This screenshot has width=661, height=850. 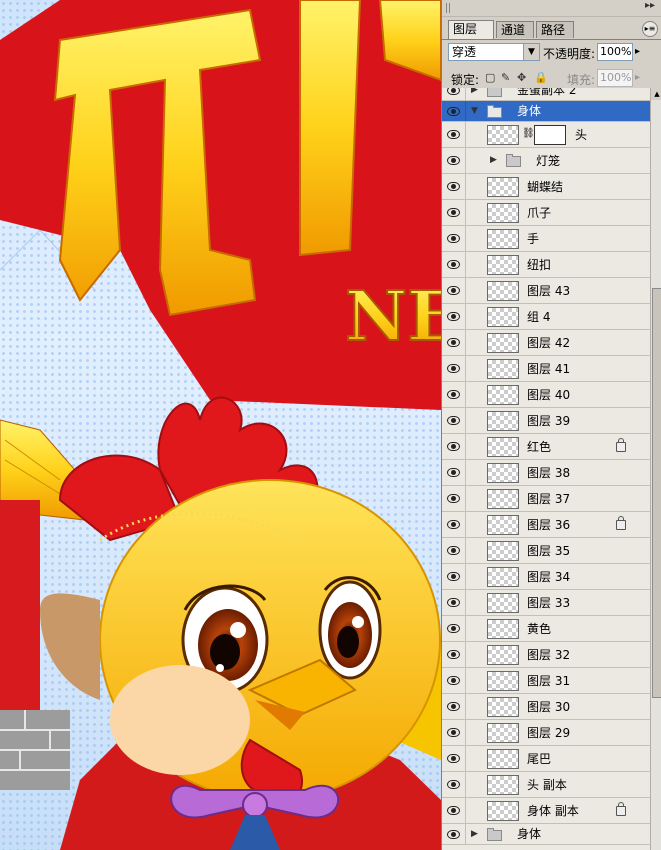 I want to click on layer-row: 图层 37, so click(x=546, y=499).